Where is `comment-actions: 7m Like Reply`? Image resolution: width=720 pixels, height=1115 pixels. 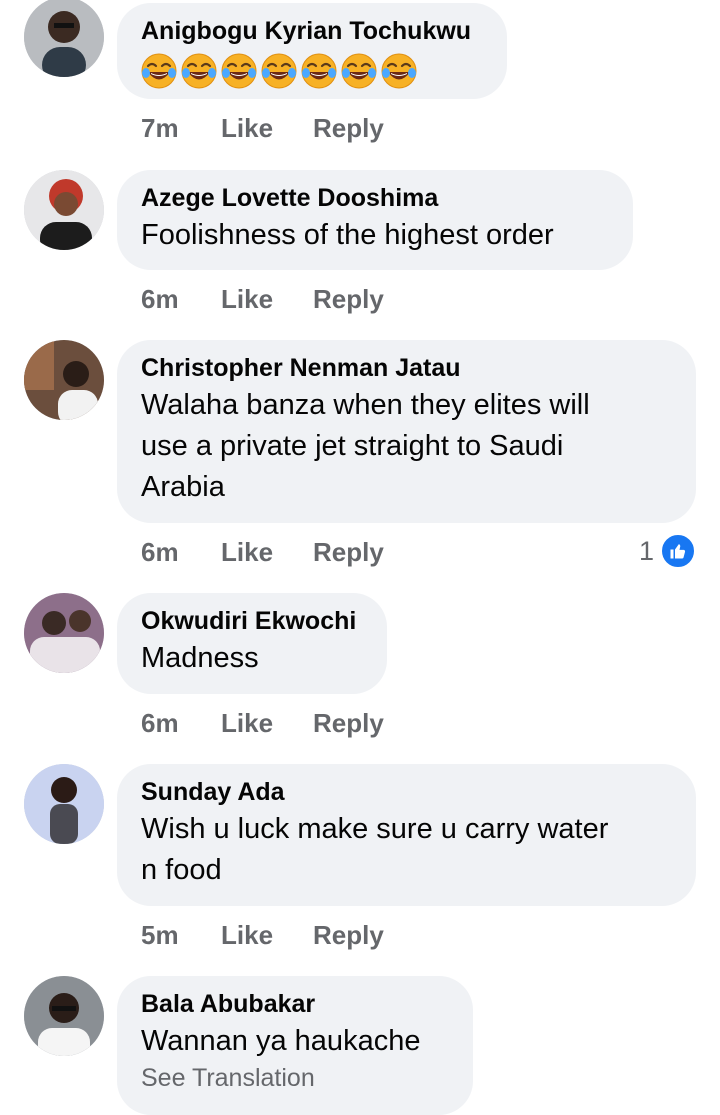
comment-actions: 7m Like Reply is located at coordinates (262, 128).